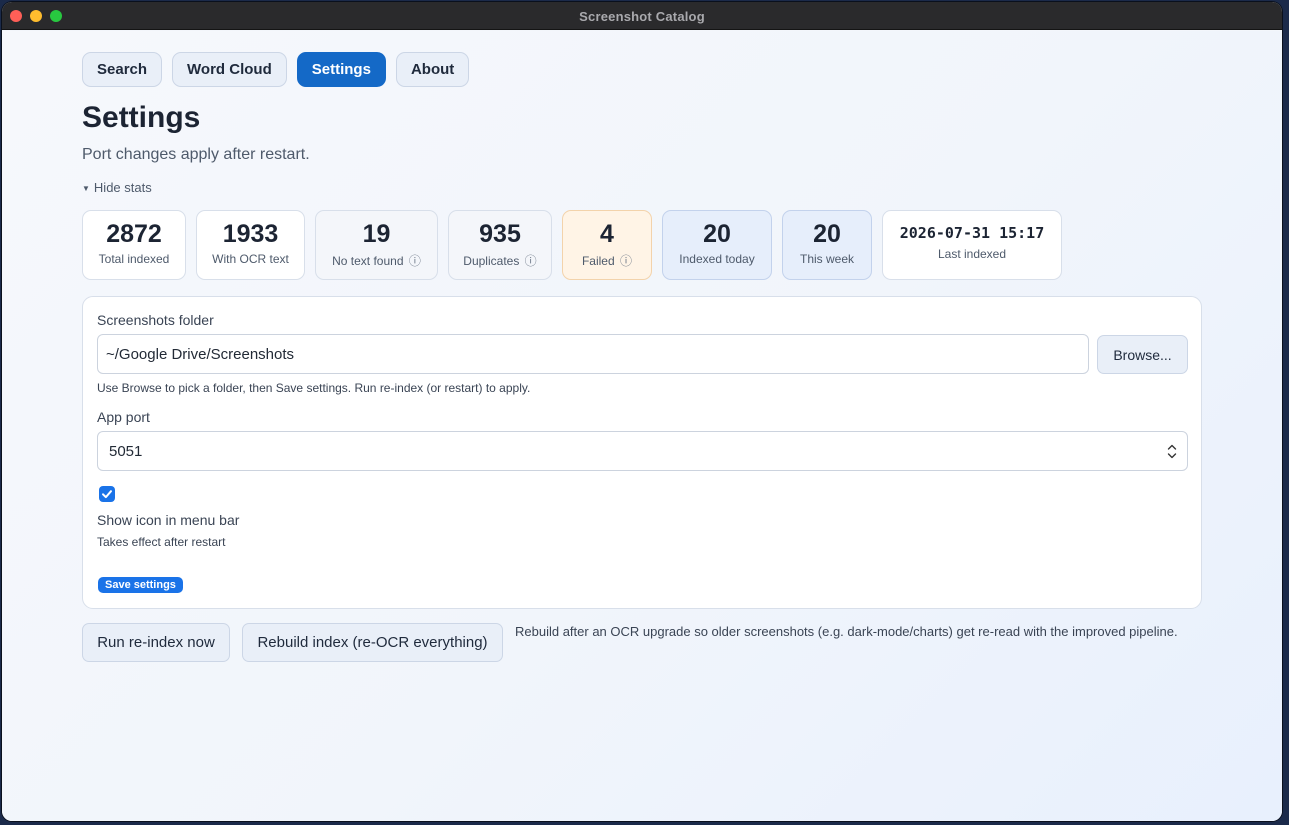  I want to click on stat-with-ocr-text: 1933 With OCR text, so click(250, 245).